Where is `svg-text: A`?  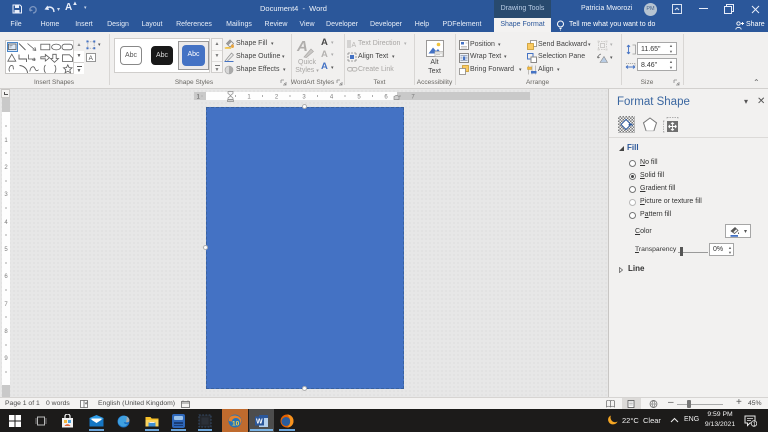
svg-text: A is located at coordinates (354, 45).